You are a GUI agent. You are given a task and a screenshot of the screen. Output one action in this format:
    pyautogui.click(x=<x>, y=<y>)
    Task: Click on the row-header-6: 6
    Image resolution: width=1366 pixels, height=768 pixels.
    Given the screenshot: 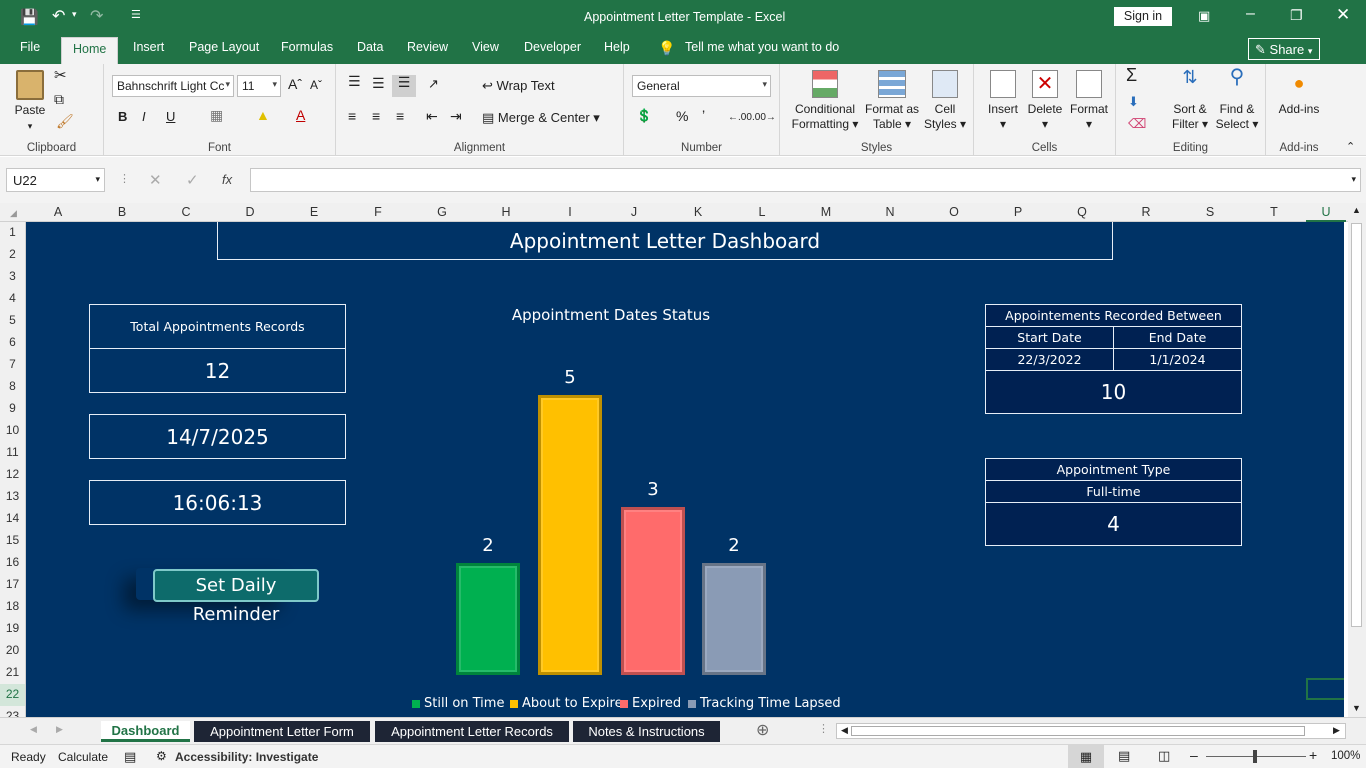 What is the action you would take?
    pyautogui.click(x=12, y=342)
    